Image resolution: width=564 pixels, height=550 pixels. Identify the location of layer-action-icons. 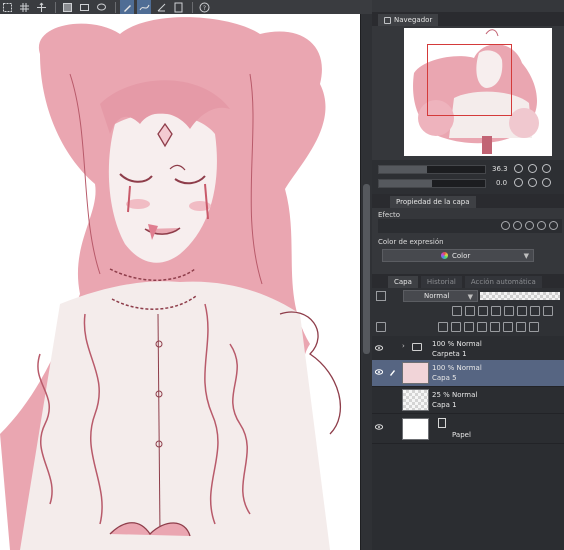
(382, 327).